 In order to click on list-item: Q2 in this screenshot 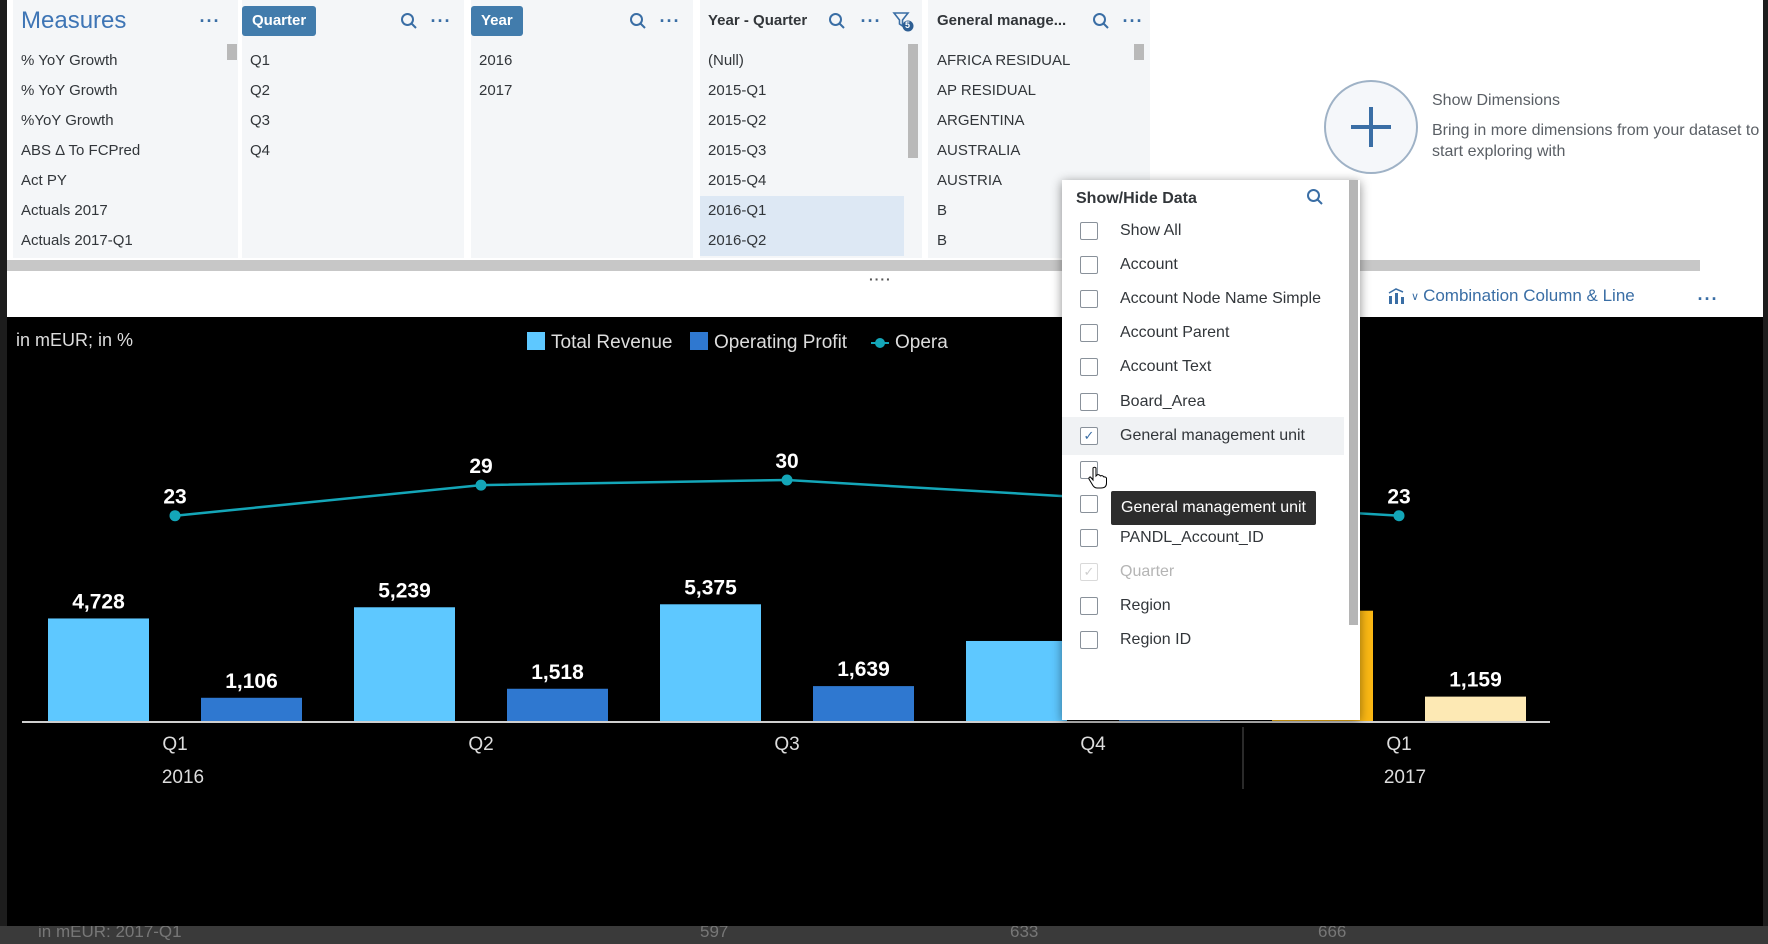, I will do `click(353, 91)`.